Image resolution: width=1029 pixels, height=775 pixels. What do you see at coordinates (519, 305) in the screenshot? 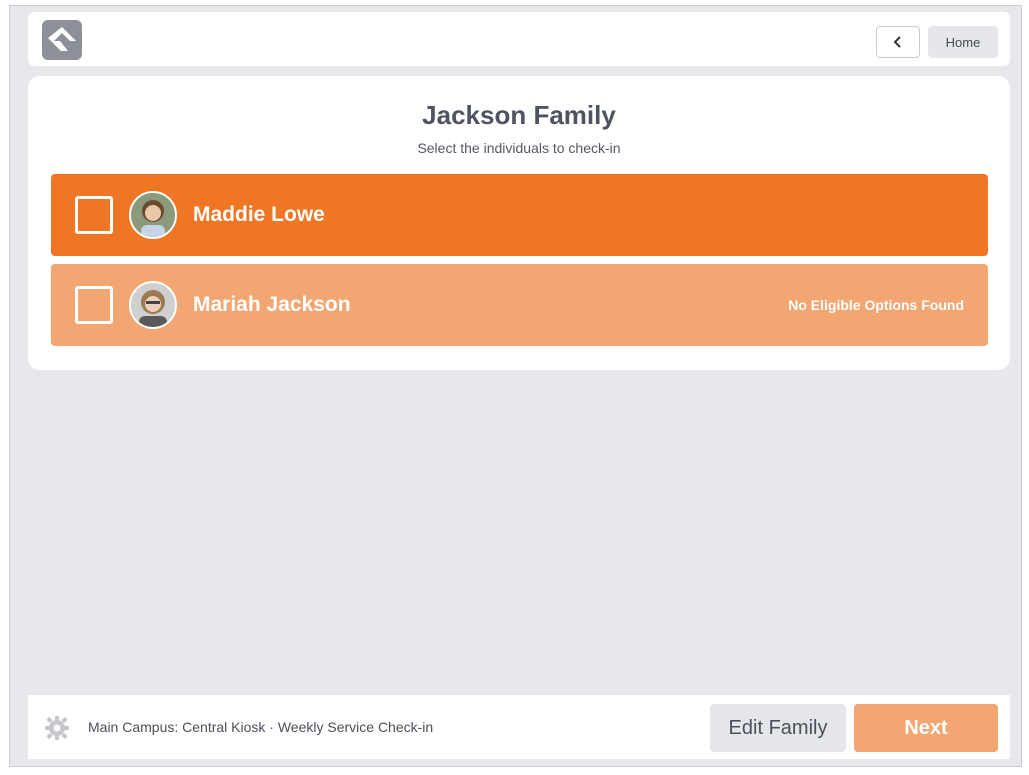
I see `person-row-mariah-jackson: Mariah Jackson No Eligible Options Found` at bounding box center [519, 305].